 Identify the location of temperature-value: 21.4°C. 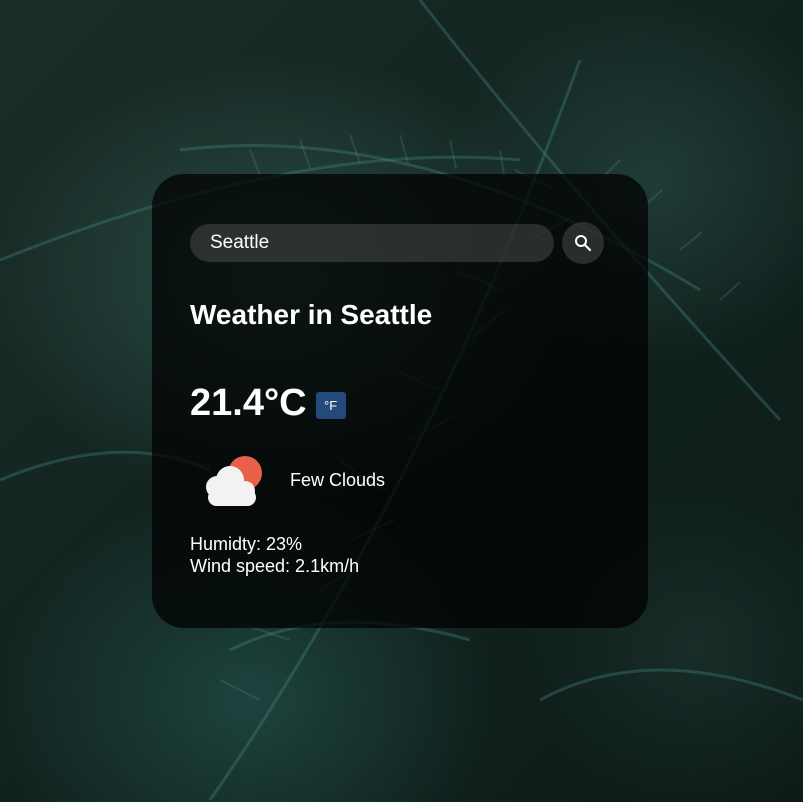
(248, 403).